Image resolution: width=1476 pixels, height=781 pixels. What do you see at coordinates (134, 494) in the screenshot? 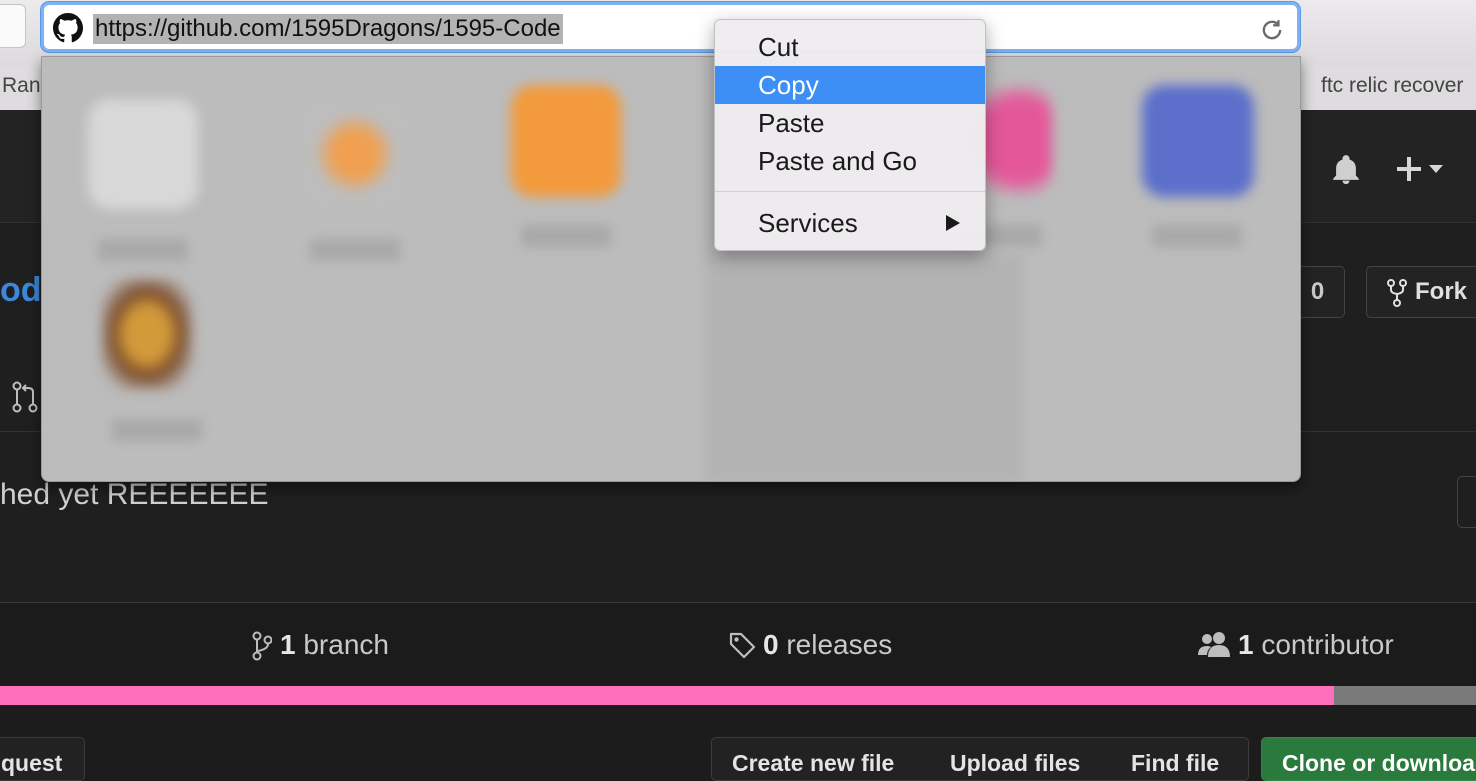
I see `repo-description: hed yet REEEEEEE` at bounding box center [134, 494].